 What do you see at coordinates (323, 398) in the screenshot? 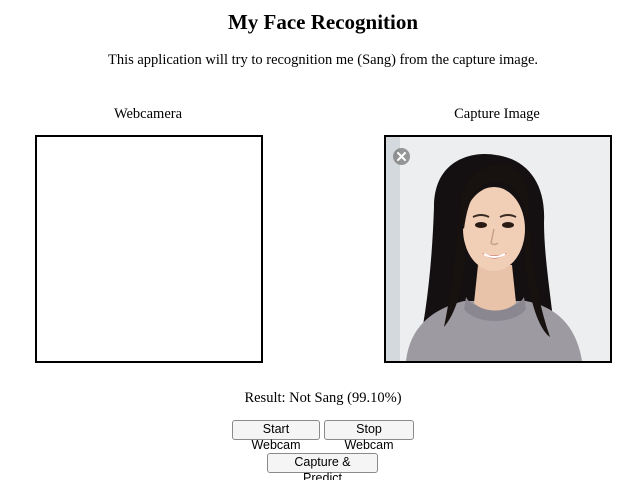
I see `result-text: Result: Not Sang (99.10%)` at bounding box center [323, 398].